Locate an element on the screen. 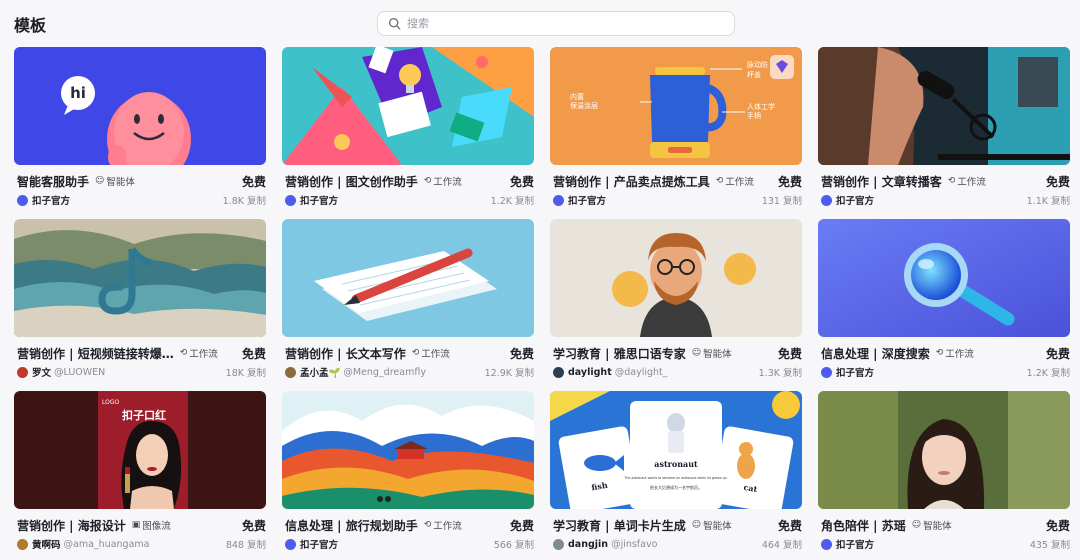 Image resolution: width=1080 pixels, height=560 pixels. svg-text: 他长大后想成为一名宇航员。 is located at coordinates (676, 487).